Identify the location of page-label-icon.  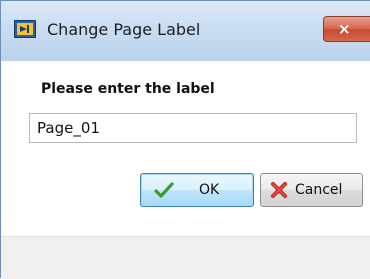
(25, 29).